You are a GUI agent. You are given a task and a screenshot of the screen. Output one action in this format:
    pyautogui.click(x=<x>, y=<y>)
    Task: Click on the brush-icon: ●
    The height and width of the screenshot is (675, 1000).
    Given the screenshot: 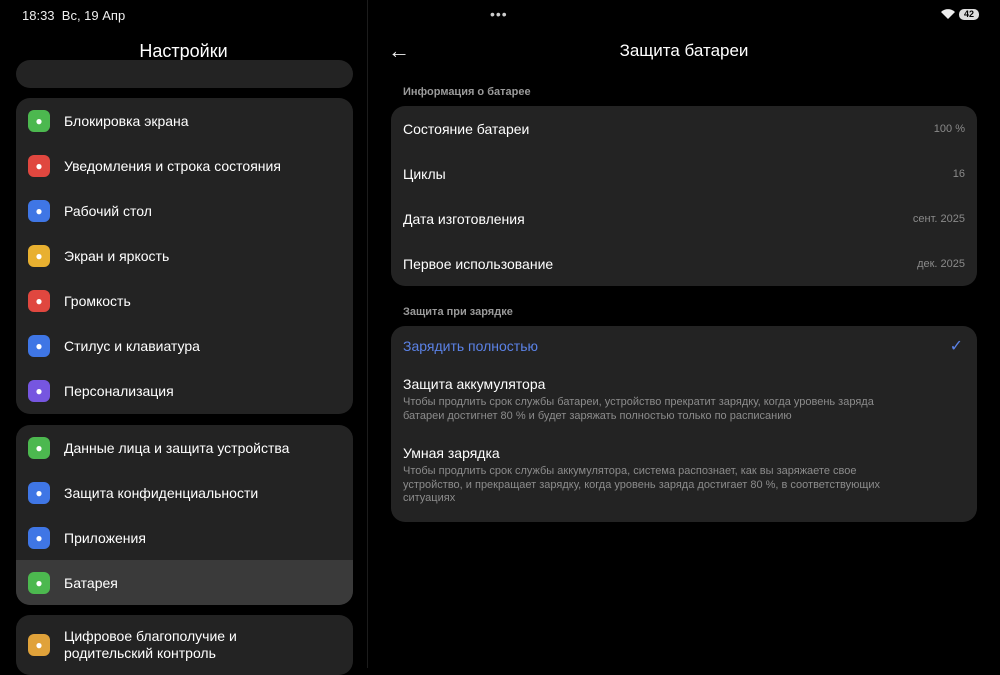 What is the action you would take?
    pyautogui.click(x=39, y=390)
    